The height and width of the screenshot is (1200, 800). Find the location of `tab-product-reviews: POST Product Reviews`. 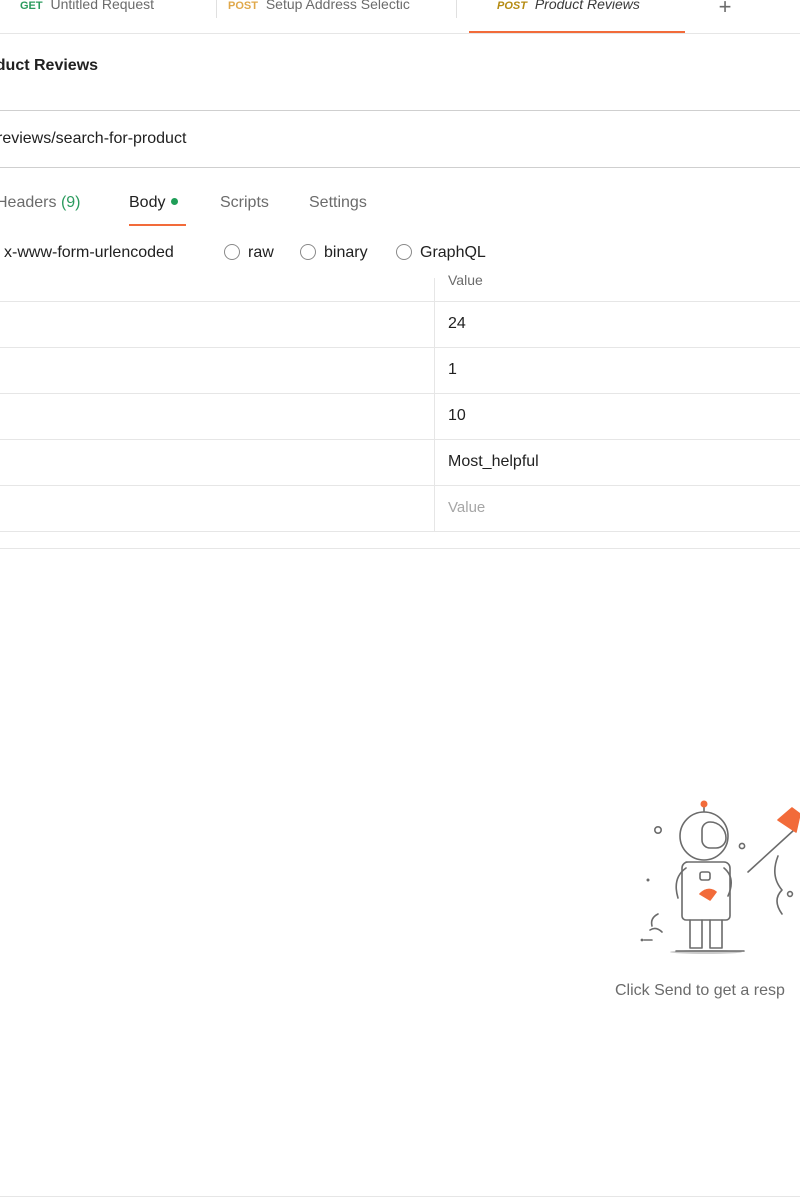

tab-product-reviews: POST Product Reviews is located at coordinates (591, 15).